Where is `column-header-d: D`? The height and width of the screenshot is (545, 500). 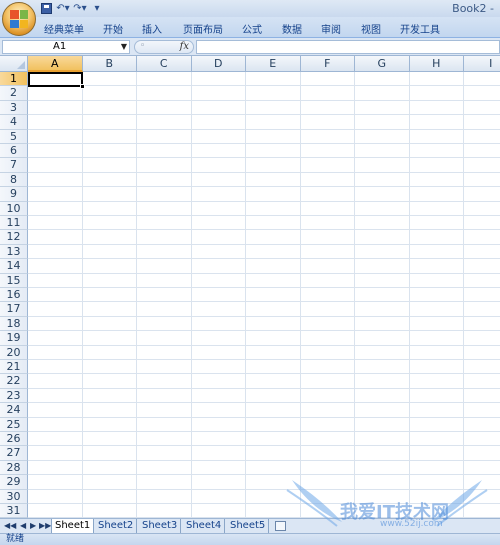 column-header-d: D is located at coordinates (218, 64).